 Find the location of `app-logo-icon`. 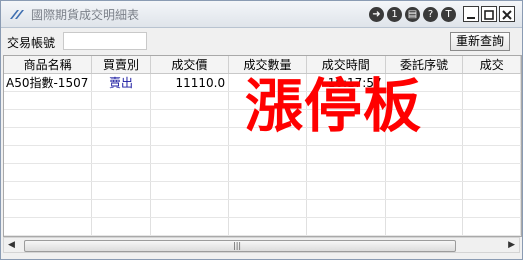

app-logo-icon is located at coordinates (17, 14).